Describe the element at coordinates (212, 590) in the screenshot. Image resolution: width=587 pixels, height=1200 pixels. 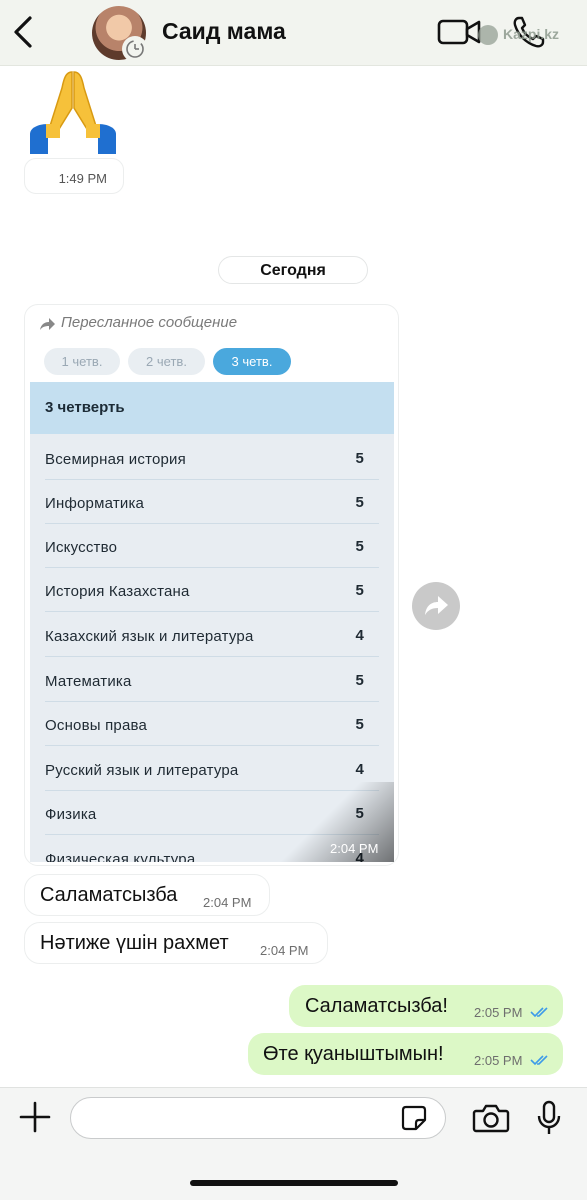
I see `table-row: История Казахстана 5` at that location.